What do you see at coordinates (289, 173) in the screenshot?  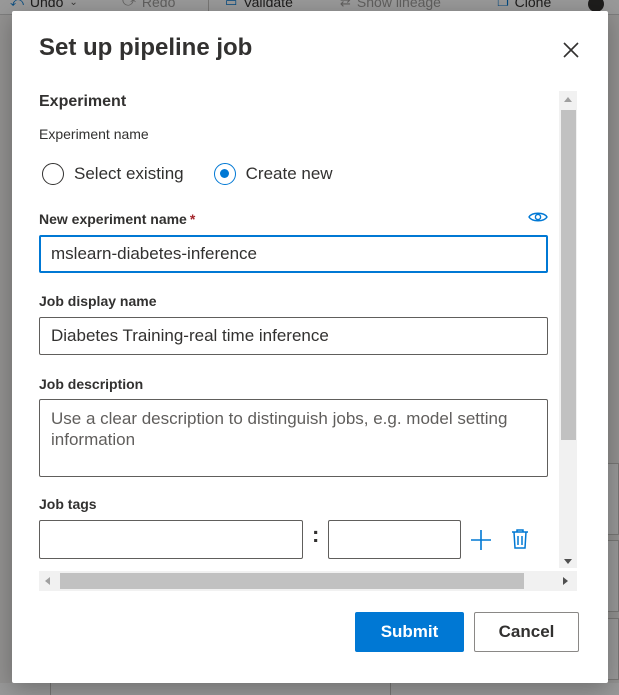 I see `radio-label: Create new` at bounding box center [289, 173].